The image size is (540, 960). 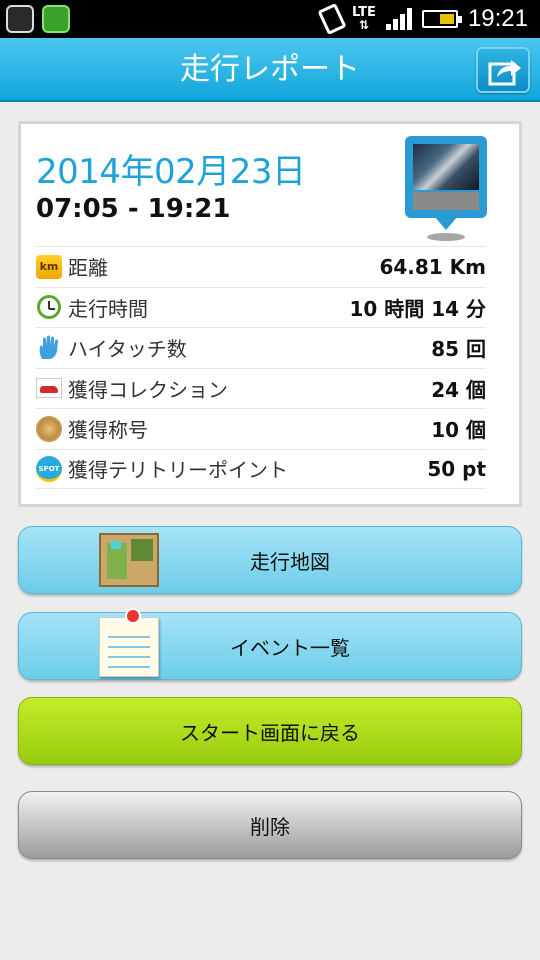 What do you see at coordinates (49, 267) in the screenshot?
I see `km-icon: km` at bounding box center [49, 267].